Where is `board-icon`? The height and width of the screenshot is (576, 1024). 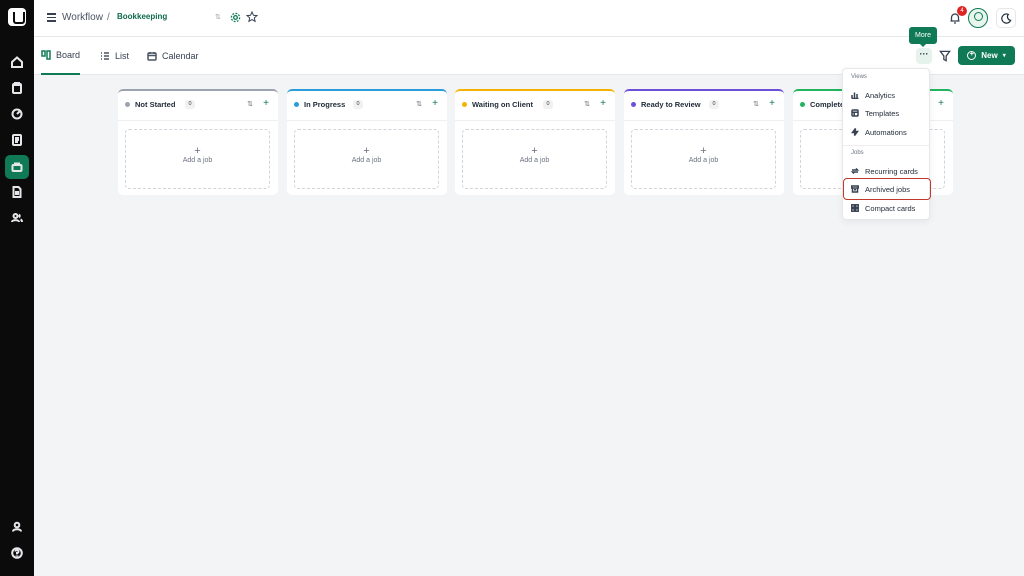 board-icon is located at coordinates (46, 55).